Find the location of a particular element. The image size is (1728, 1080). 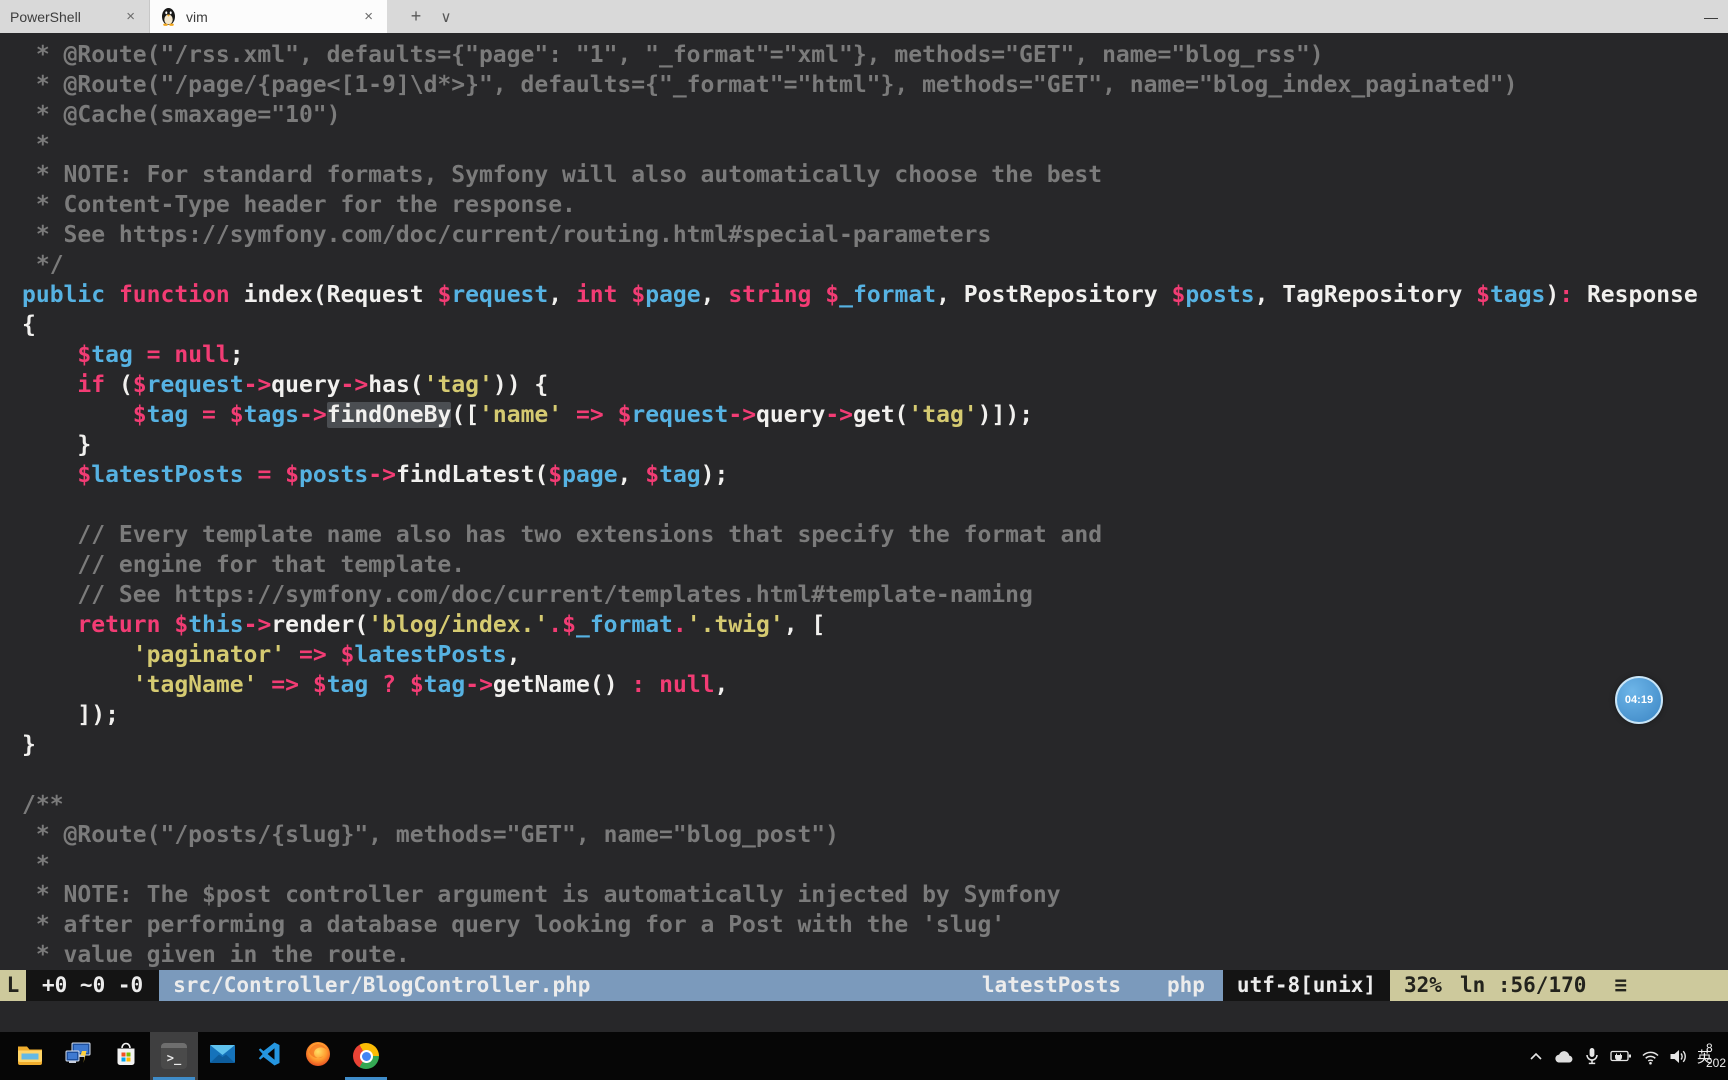

remote-desktop-icon is located at coordinates (78, 1056).